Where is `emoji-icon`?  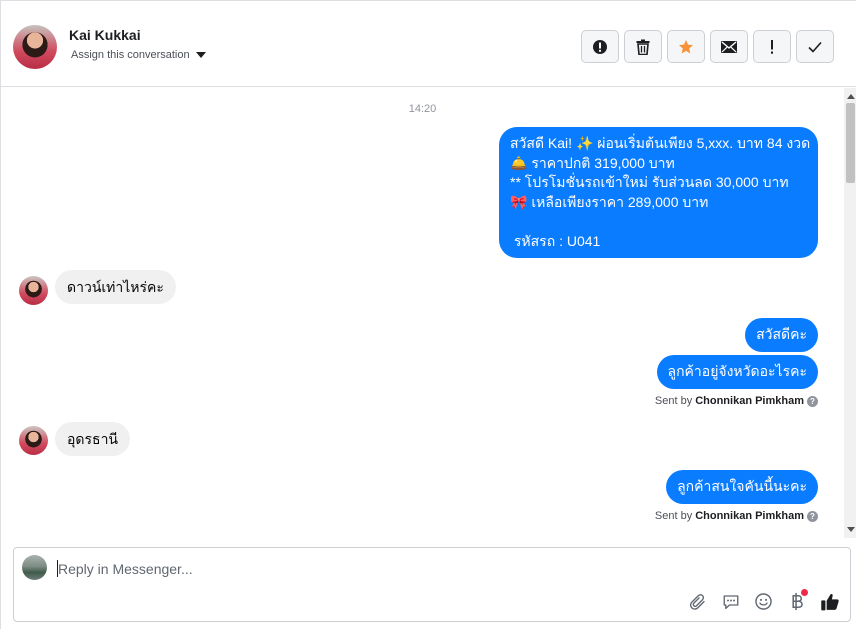 emoji-icon is located at coordinates (763, 601).